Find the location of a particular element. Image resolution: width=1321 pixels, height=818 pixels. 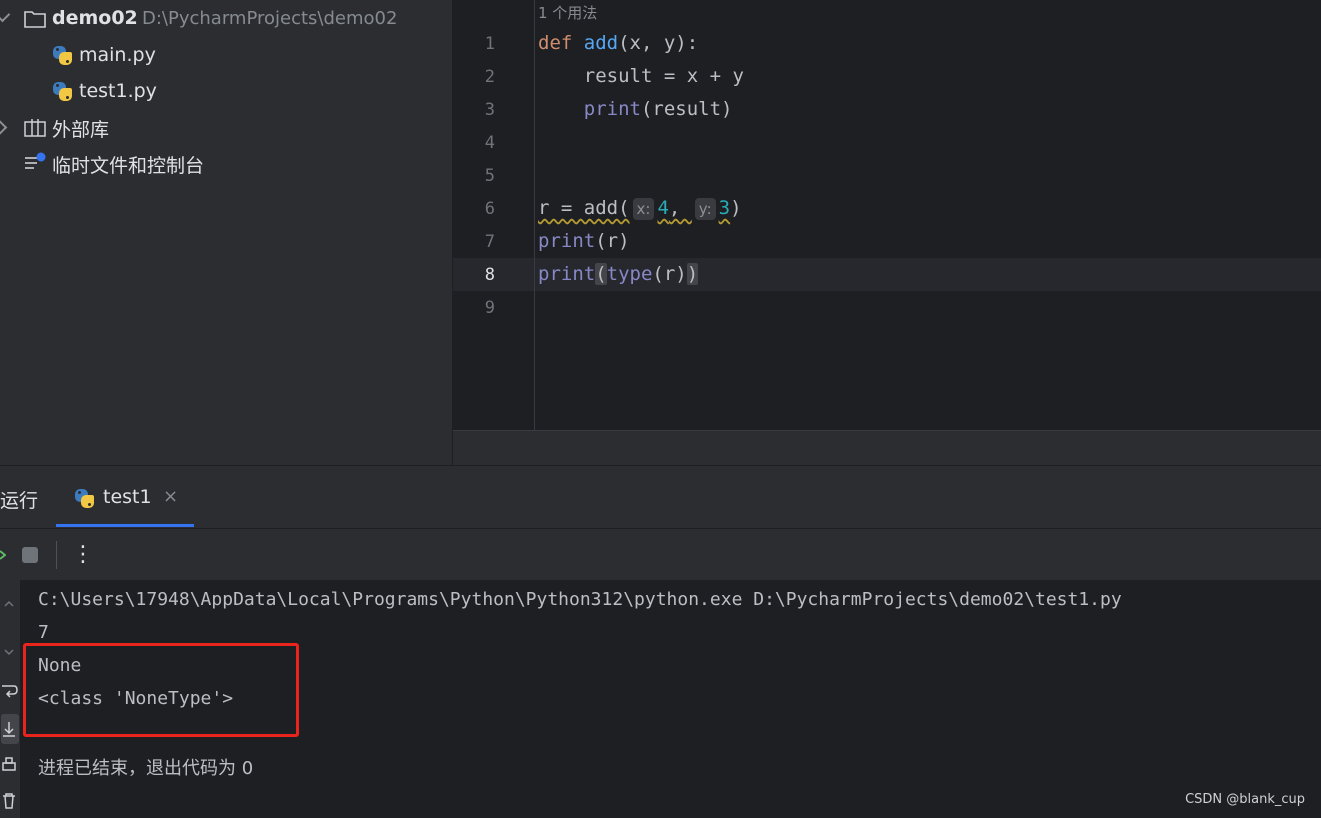

trash-icon is located at coordinates (9, 801).